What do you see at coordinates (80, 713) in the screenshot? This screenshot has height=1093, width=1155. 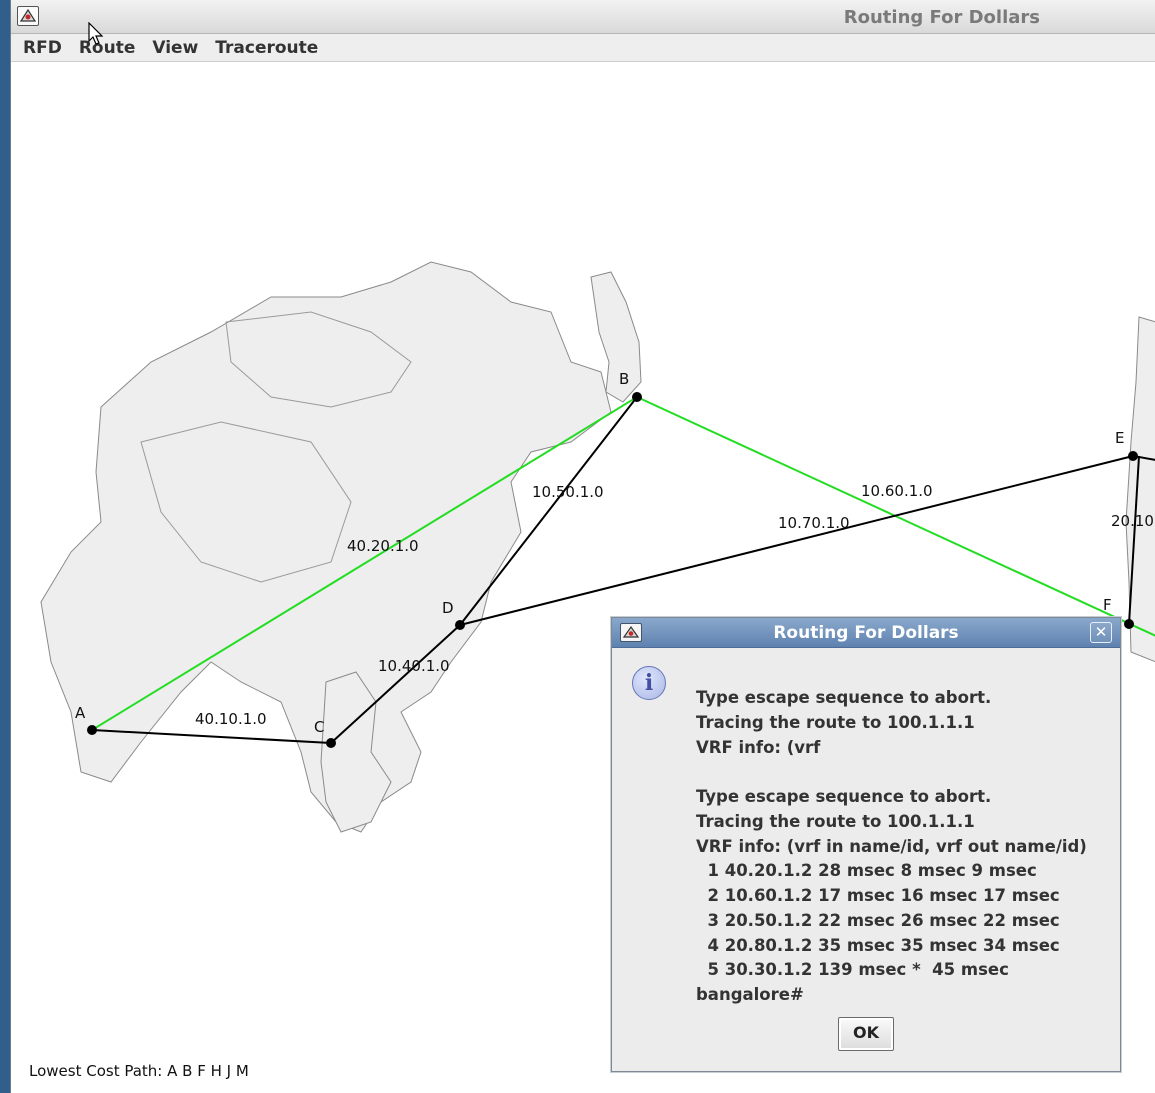 I see `node-label-a: A` at bounding box center [80, 713].